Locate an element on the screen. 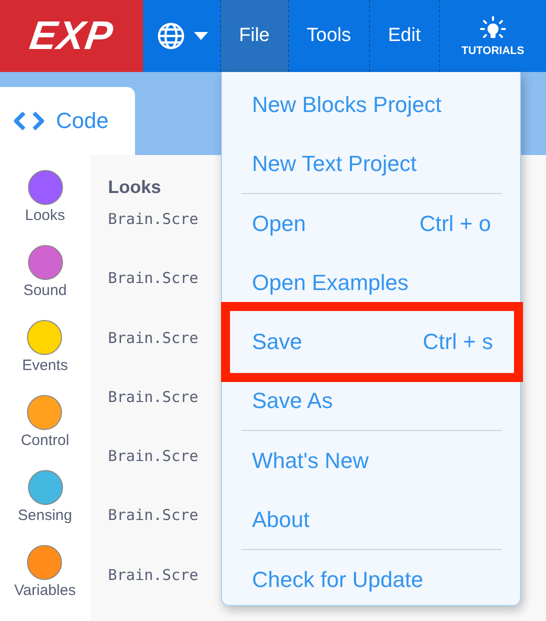  category-button: Looks is located at coordinates (45, 207).